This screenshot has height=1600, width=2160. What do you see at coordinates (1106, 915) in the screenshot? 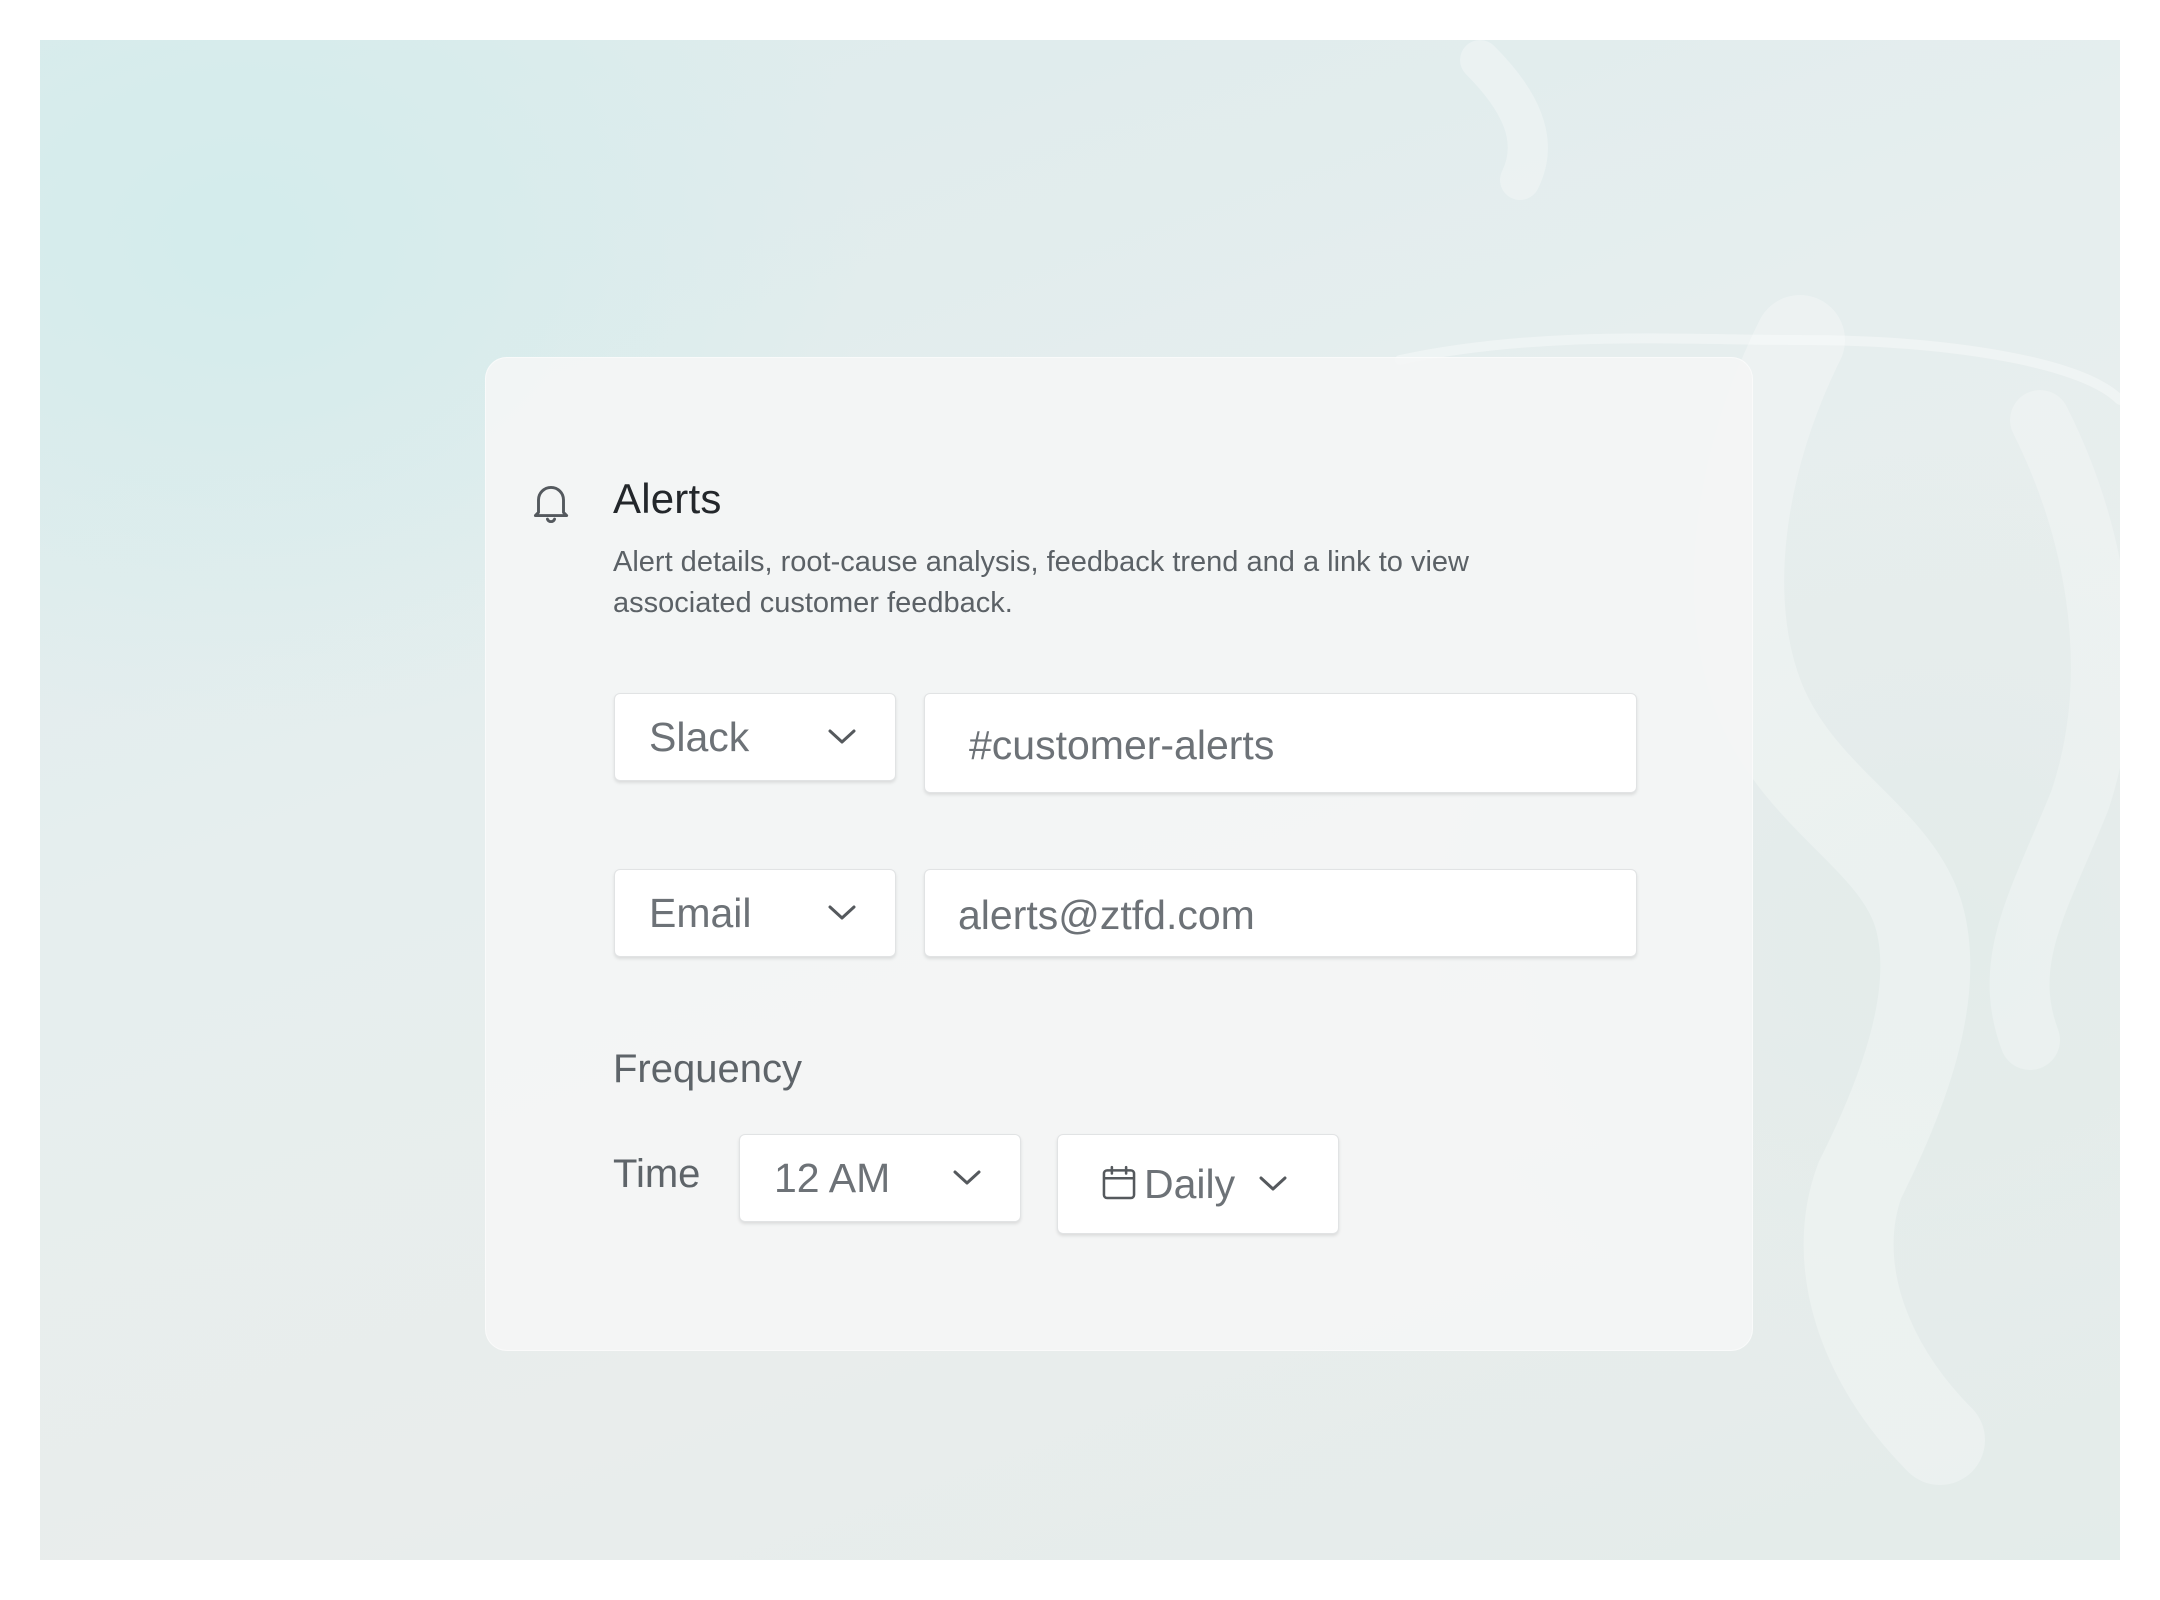
I see `email-address-value: alerts@ztfd.com` at bounding box center [1106, 915].